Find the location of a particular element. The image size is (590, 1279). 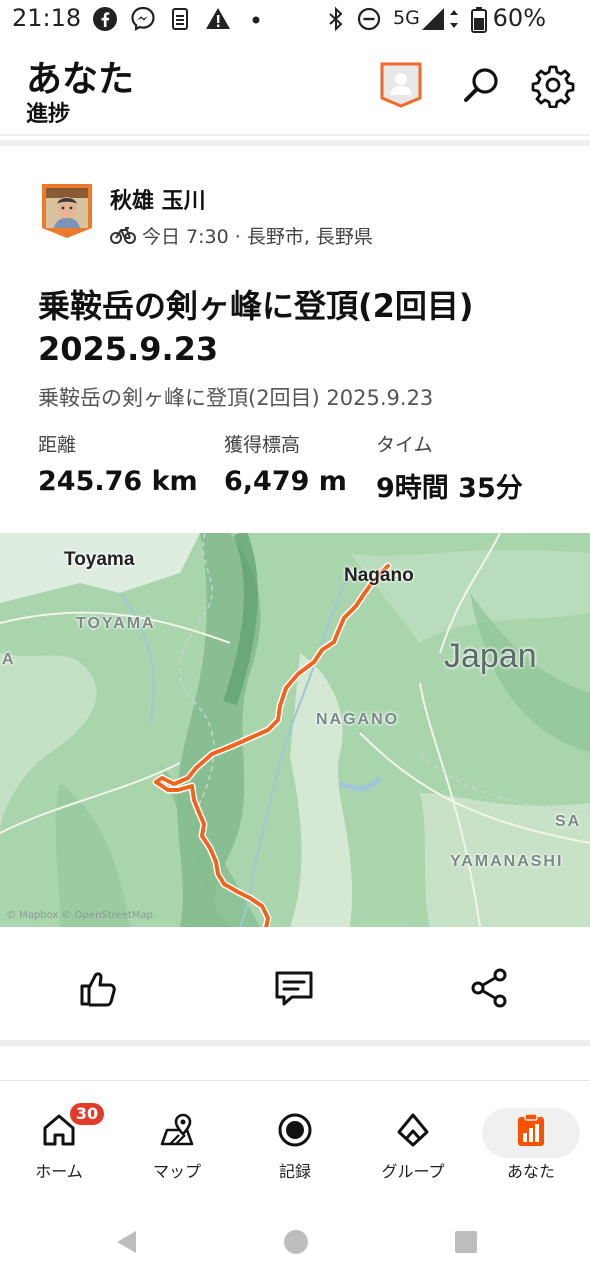

stat-distance: 距離 245.76 km is located at coordinates (118, 463).